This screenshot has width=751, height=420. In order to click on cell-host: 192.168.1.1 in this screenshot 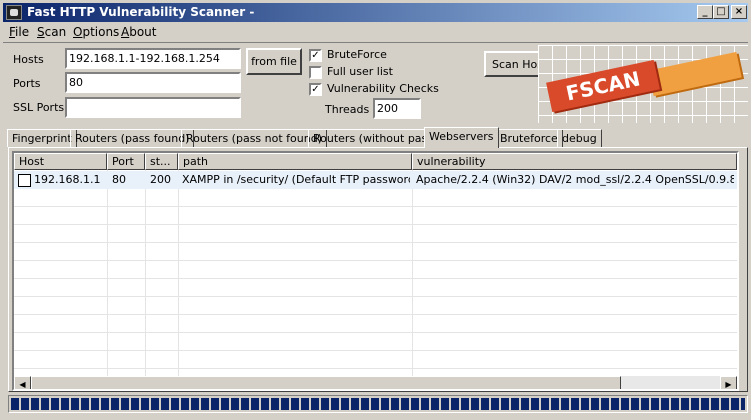, I will do `click(67, 179)`.